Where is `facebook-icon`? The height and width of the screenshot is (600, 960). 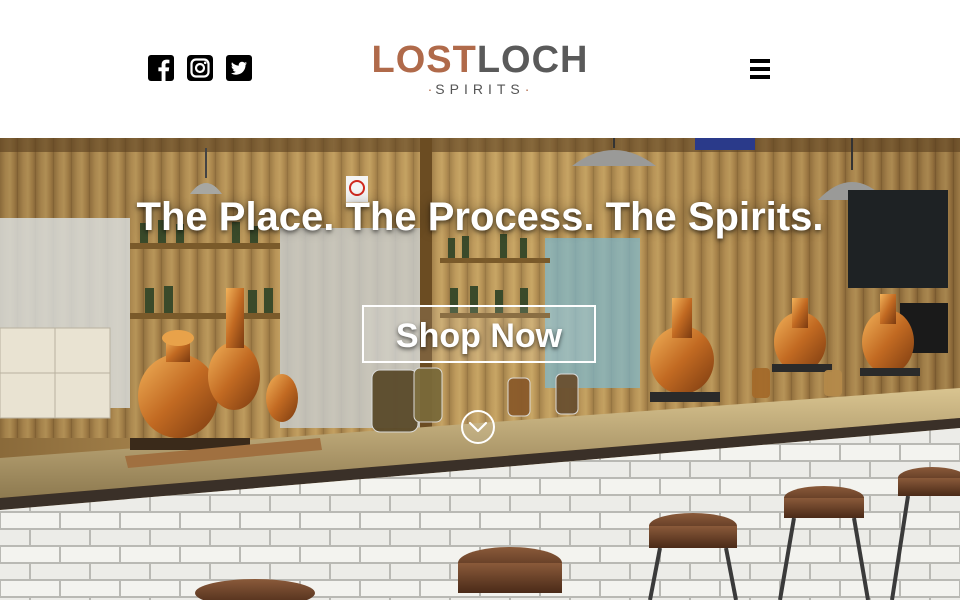
facebook-icon is located at coordinates (161, 68).